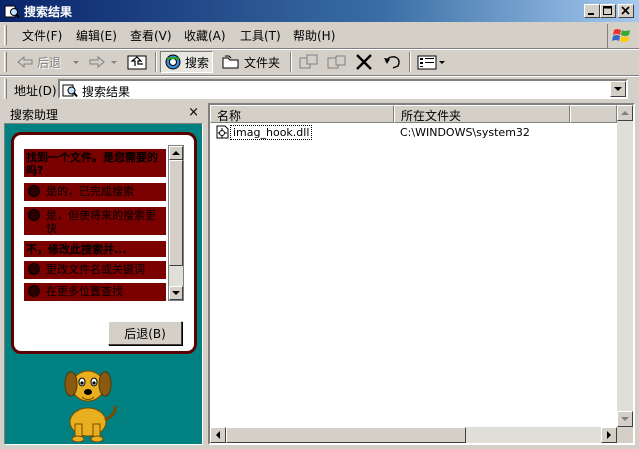 This screenshot has width=639, height=449. I want to click on assistant-option-faster: 是，但使将来的搜索更快, so click(95, 221).